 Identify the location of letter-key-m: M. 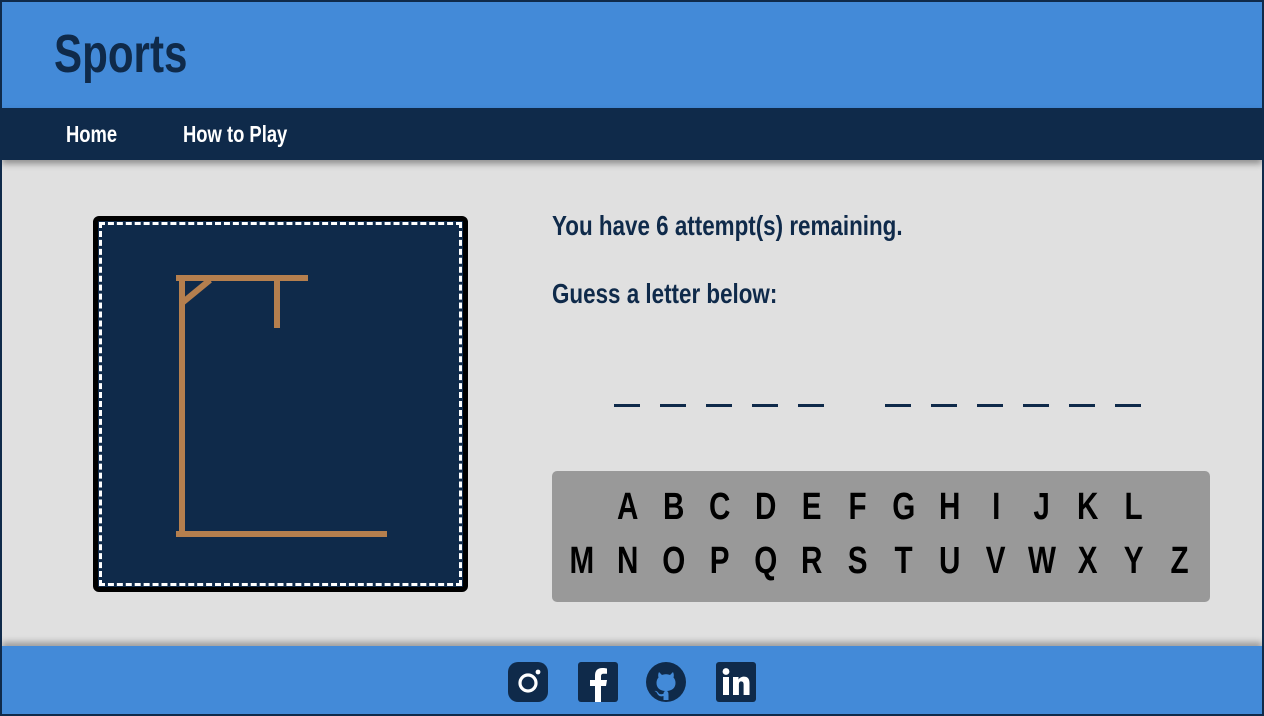
(582, 561).